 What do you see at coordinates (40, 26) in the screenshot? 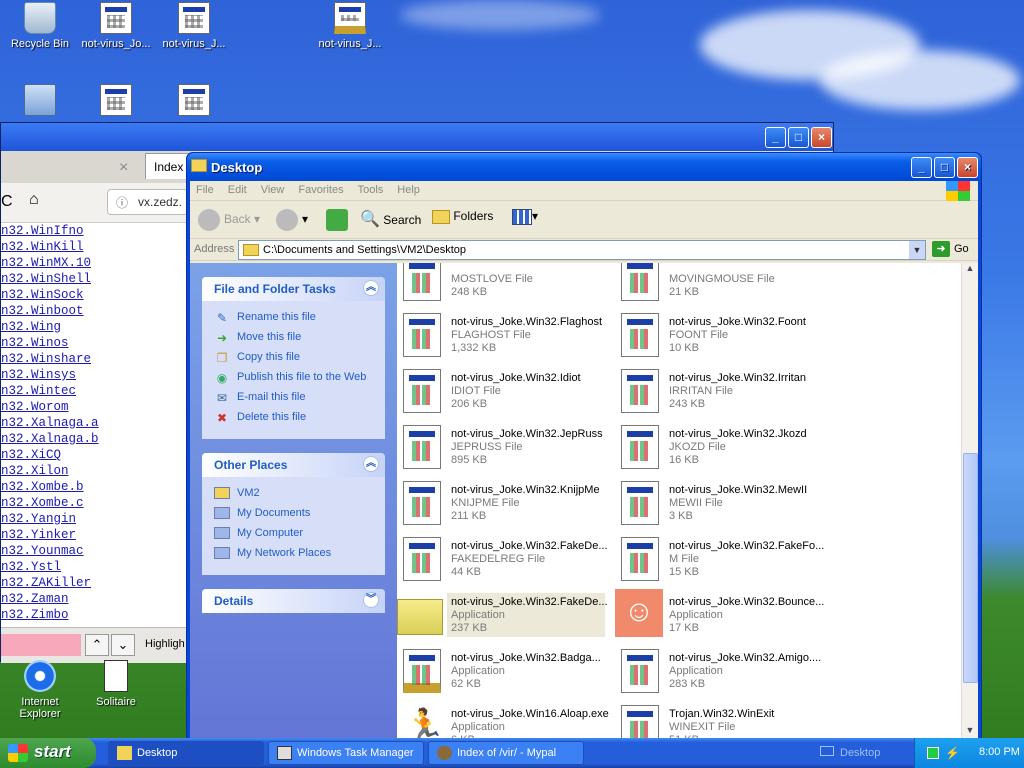
I see `desktop-icon-recycle-bin: Recycle Bin` at bounding box center [40, 26].